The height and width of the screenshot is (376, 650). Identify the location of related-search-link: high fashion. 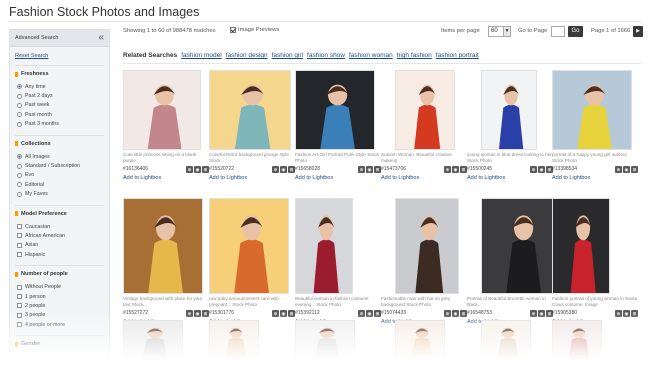
(414, 55).